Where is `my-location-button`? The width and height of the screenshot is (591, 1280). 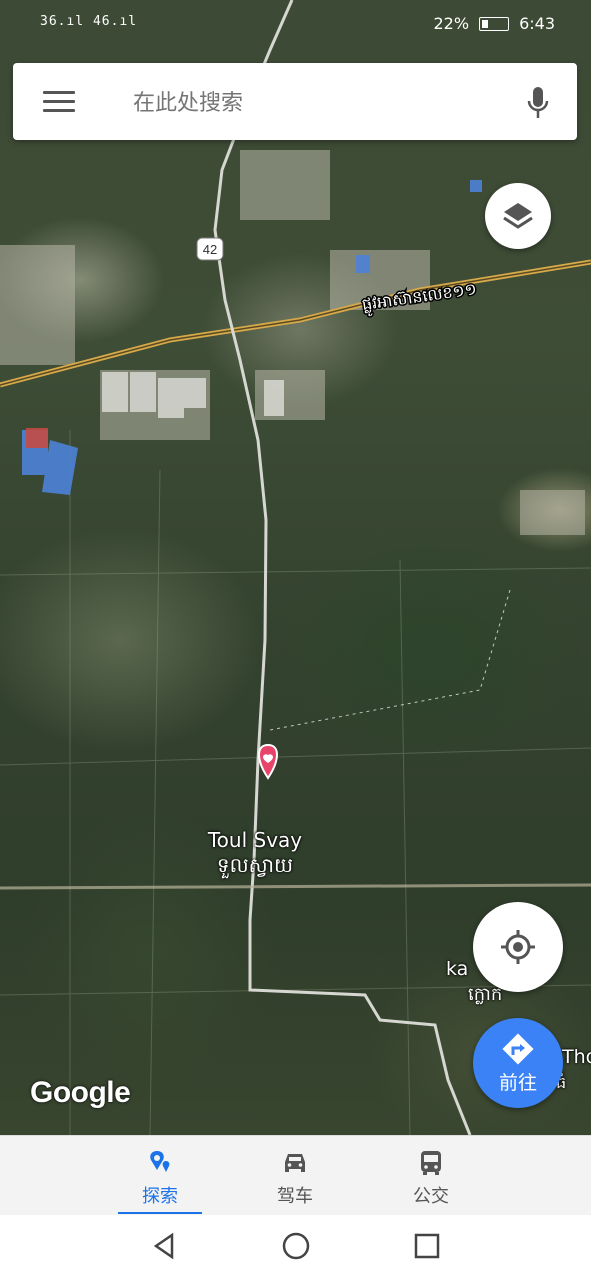 my-location-button is located at coordinates (518, 947).